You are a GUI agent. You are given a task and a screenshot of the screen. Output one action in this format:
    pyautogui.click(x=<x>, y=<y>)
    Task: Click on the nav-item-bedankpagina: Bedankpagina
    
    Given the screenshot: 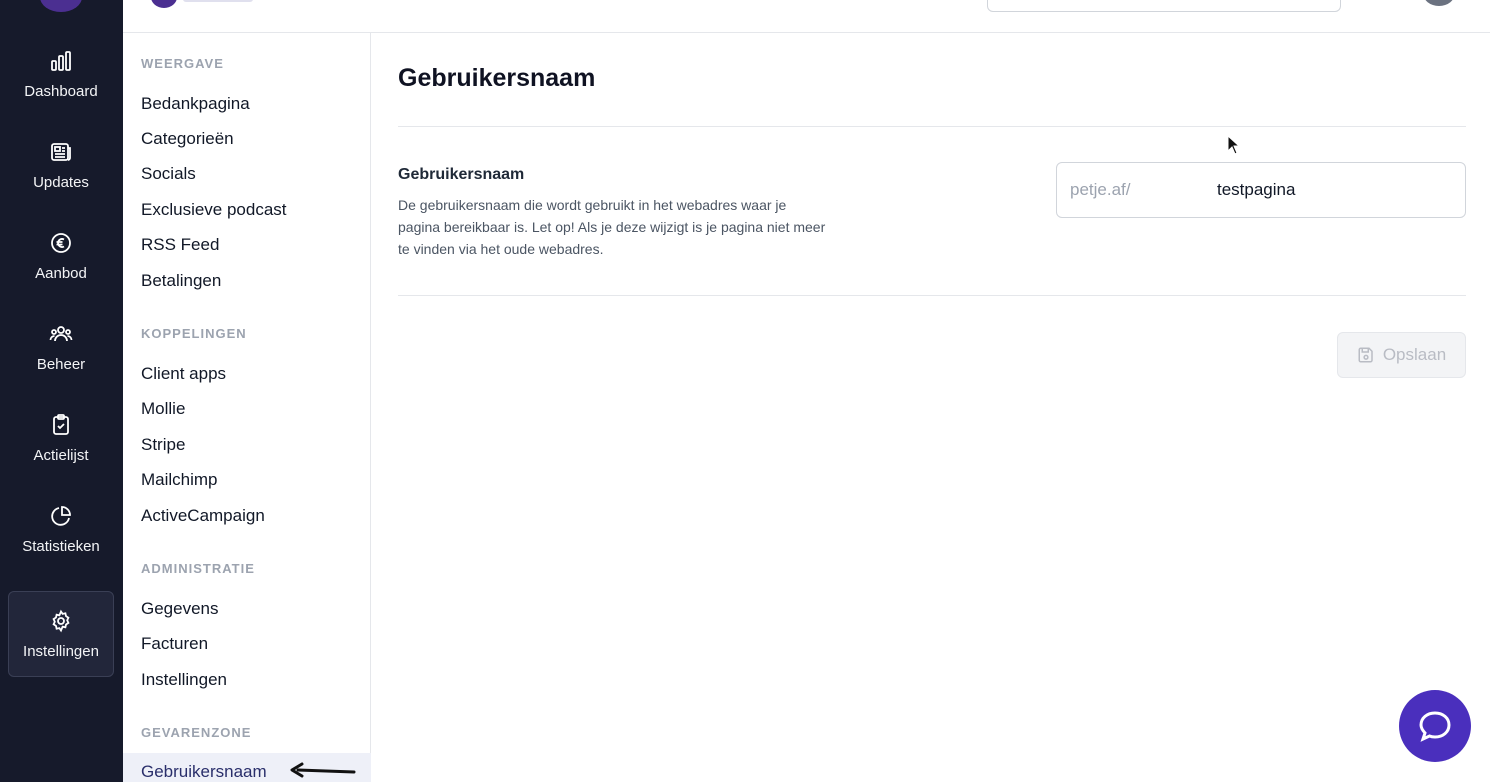 What is the action you would take?
    pyautogui.click(x=195, y=104)
    